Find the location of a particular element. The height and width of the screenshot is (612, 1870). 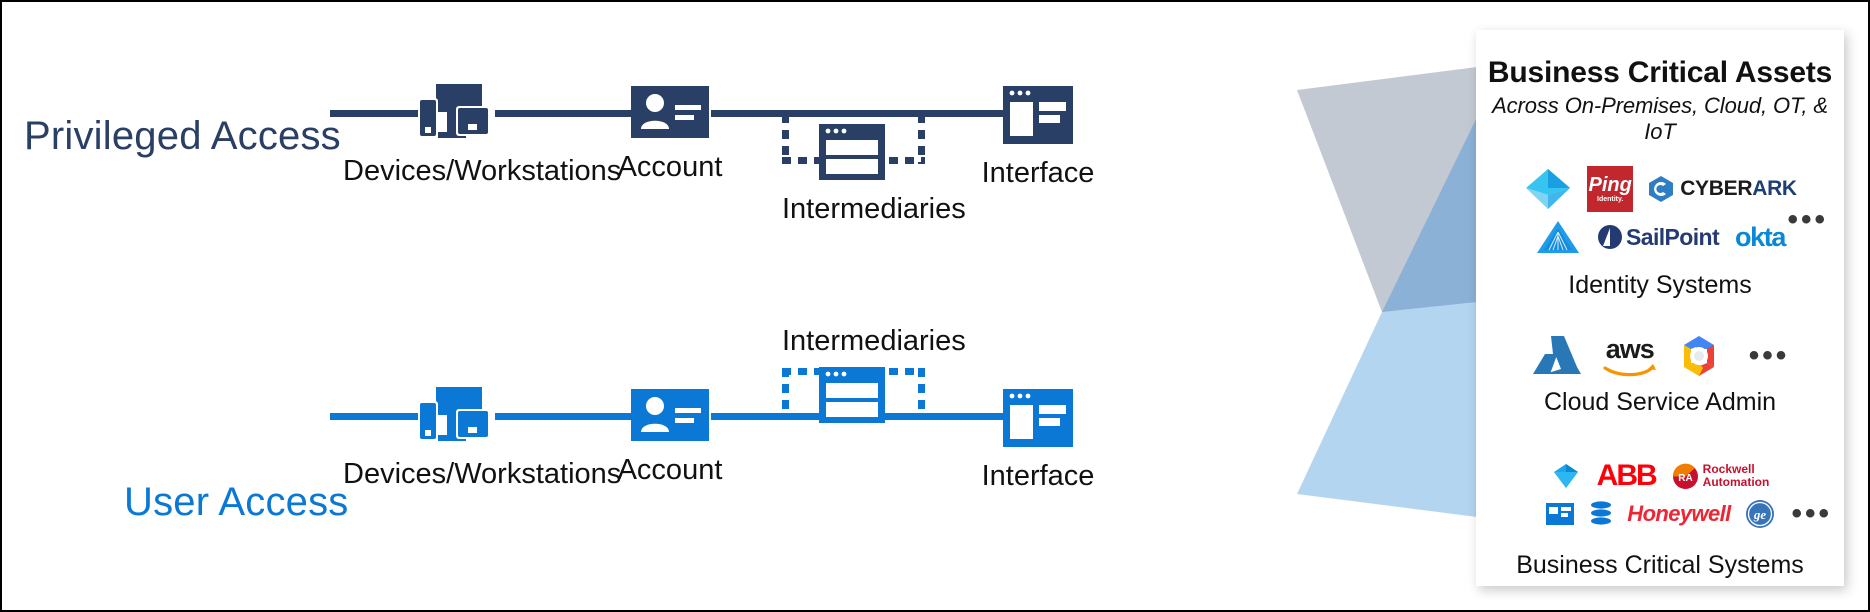

svg-text: RA is located at coordinates (1685, 478).